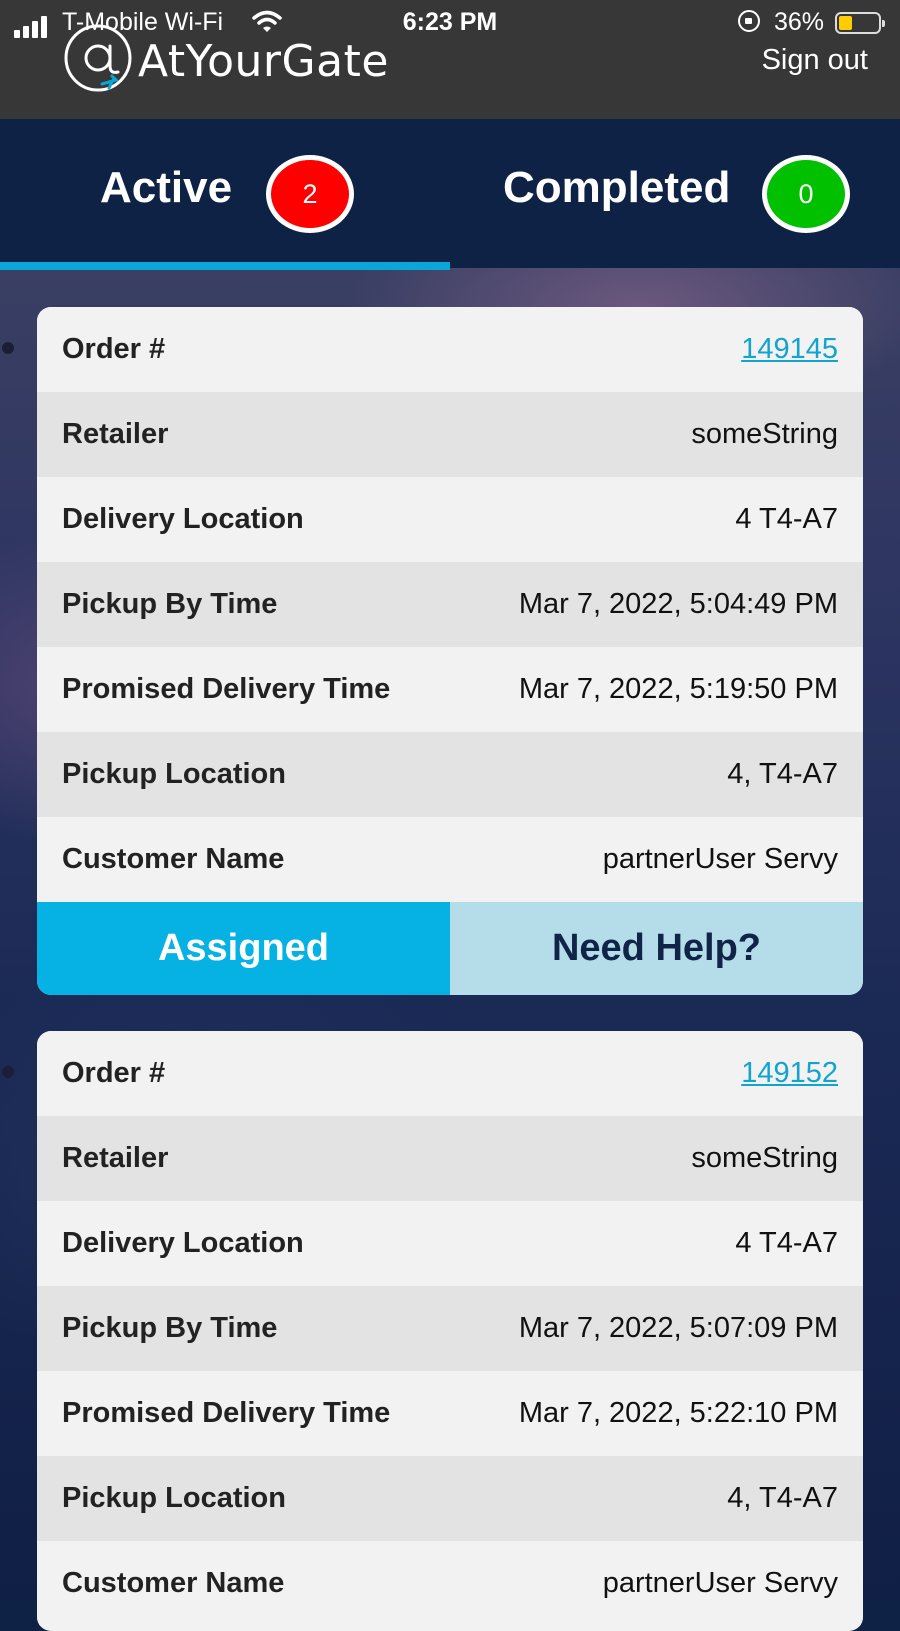  I want to click on need-help-button: Need Help?, so click(656, 948).